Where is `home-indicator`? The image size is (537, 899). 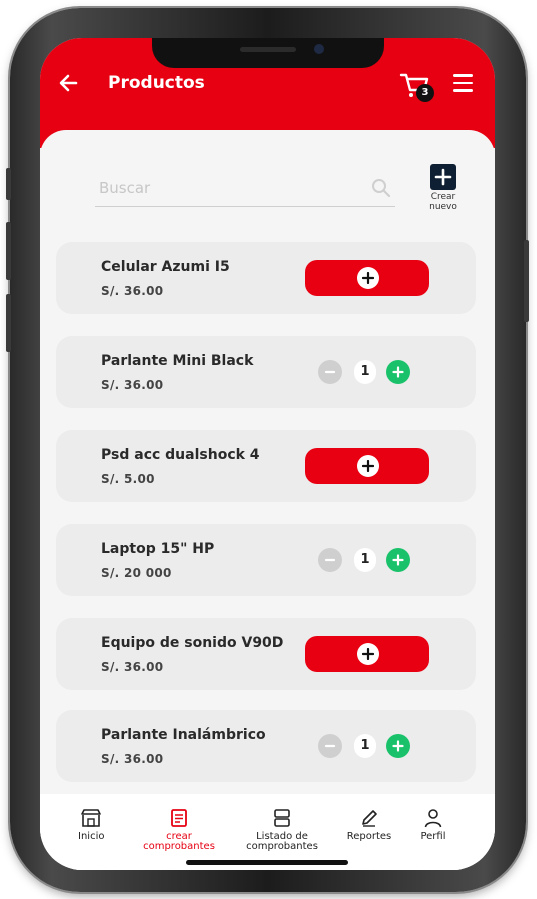
home-indicator is located at coordinates (267, 862).